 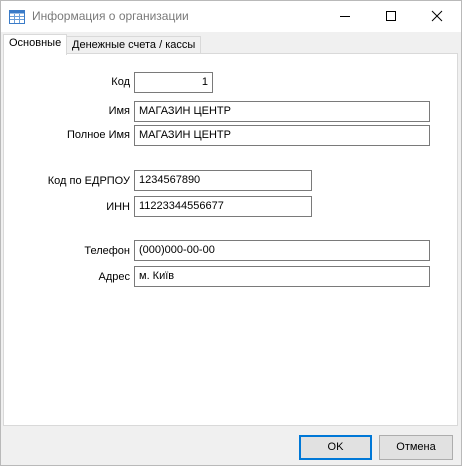 What do you see at coordinates (231, 16) in the screenshot?
I see `title-bar: Информация о организации` at bounding box center [231, 16].